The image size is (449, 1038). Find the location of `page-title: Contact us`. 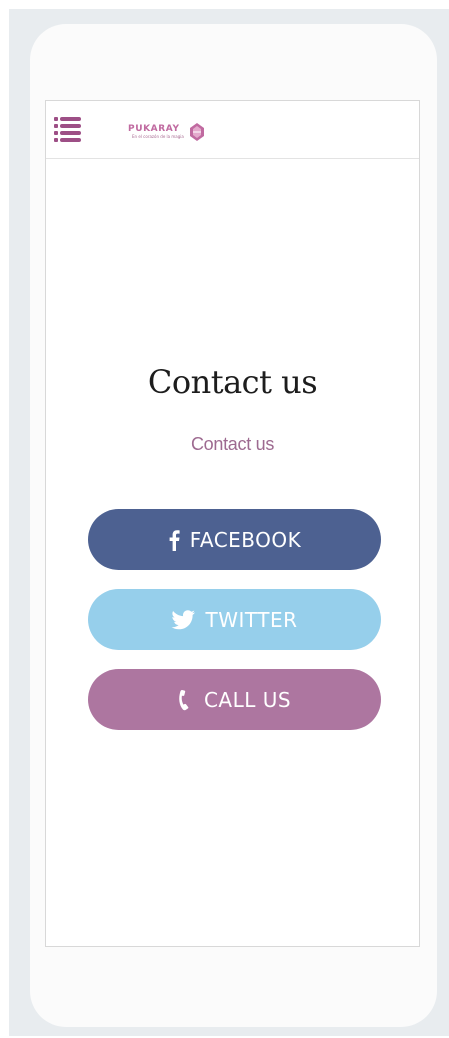

page-title: Contact us is located at coordinates (232, 382).